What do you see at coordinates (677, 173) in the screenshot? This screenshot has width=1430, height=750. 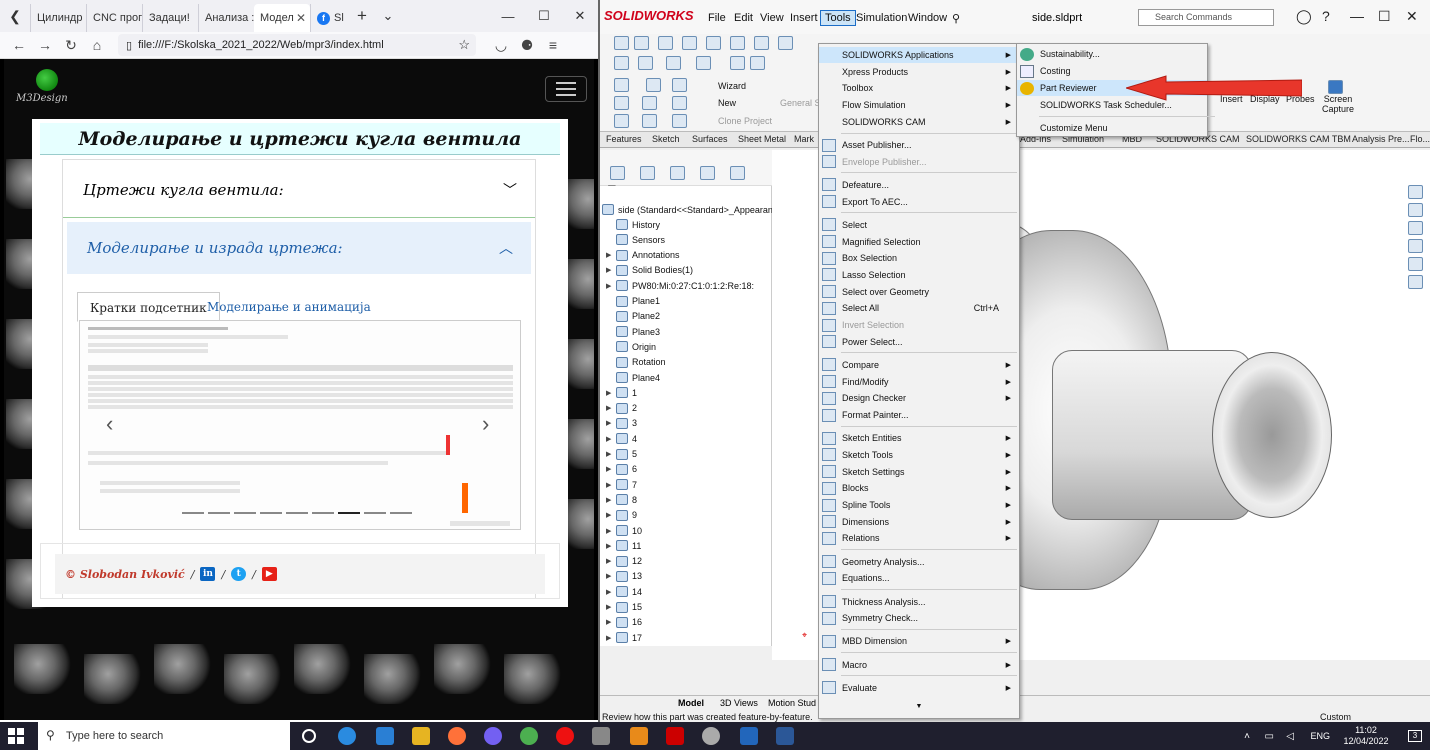 I see `configuration-manager-icon` at bounding box center [677, 173].